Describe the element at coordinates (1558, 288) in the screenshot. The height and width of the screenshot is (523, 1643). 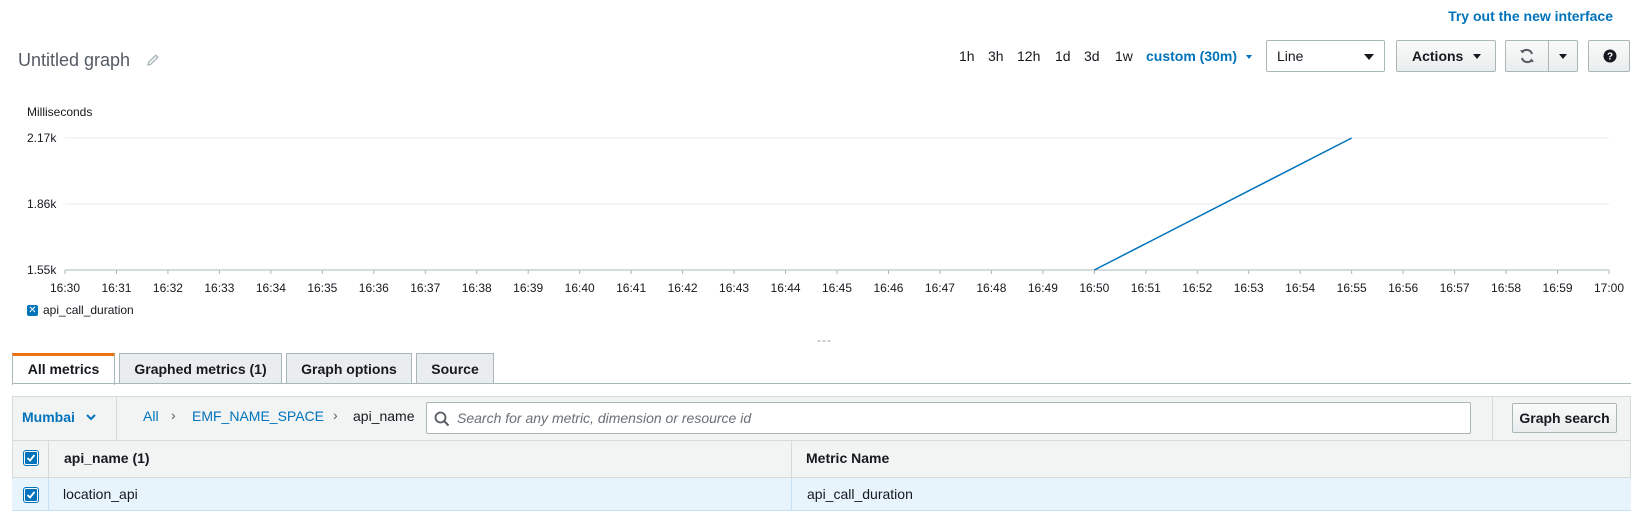
I see `x-tick-label: 16:59` at that location.